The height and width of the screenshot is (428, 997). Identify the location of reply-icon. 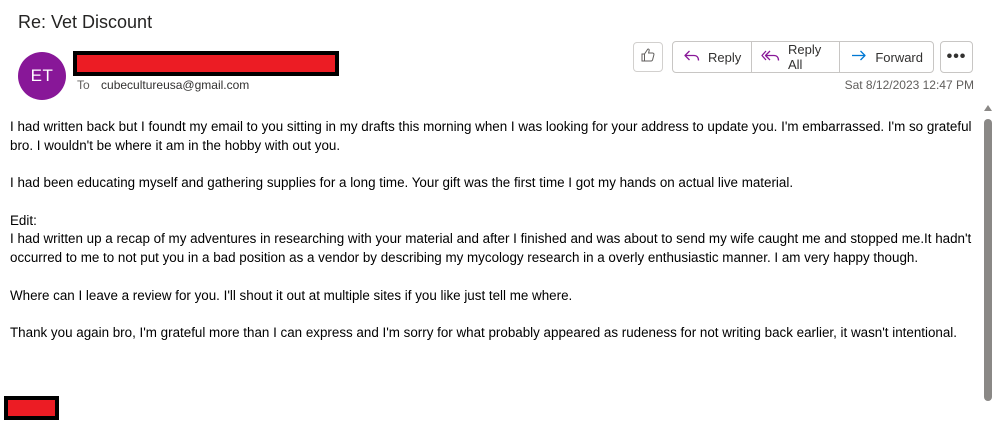
(695, 57).